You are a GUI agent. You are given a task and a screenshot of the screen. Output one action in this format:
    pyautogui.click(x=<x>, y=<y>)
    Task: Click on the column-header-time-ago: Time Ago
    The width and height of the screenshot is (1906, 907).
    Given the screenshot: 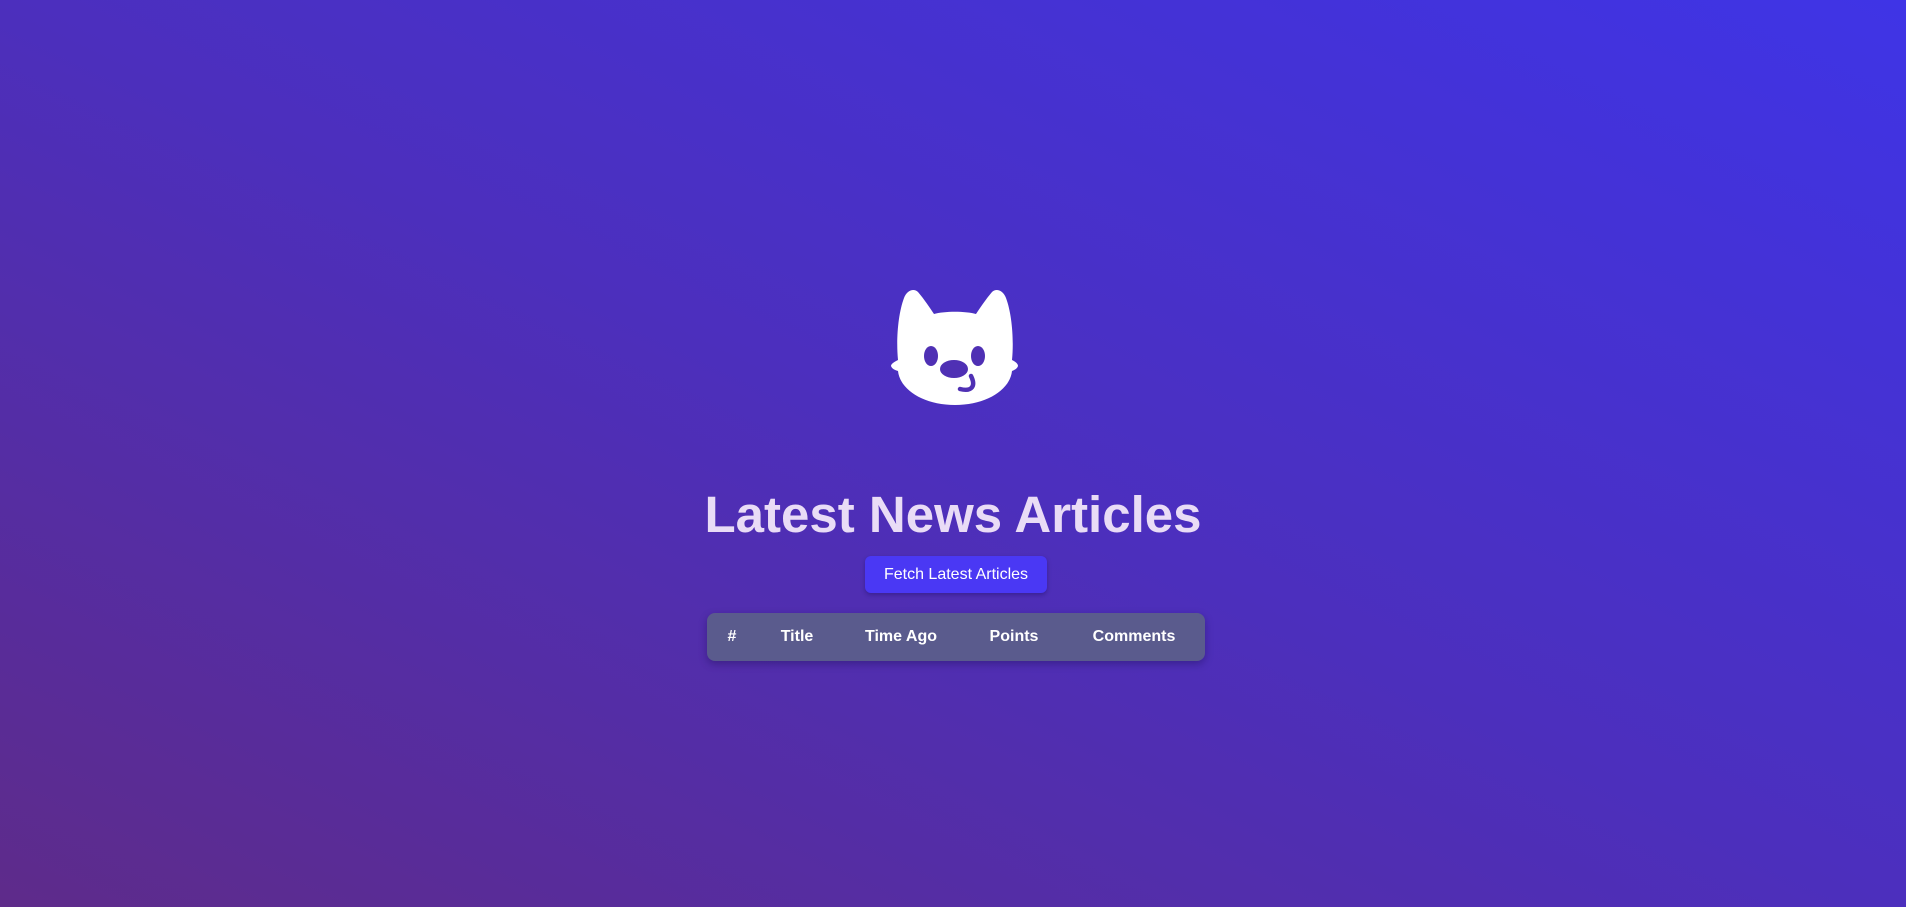 What is the action you would take?
    pyautogui.click(x=901, y=636)
    